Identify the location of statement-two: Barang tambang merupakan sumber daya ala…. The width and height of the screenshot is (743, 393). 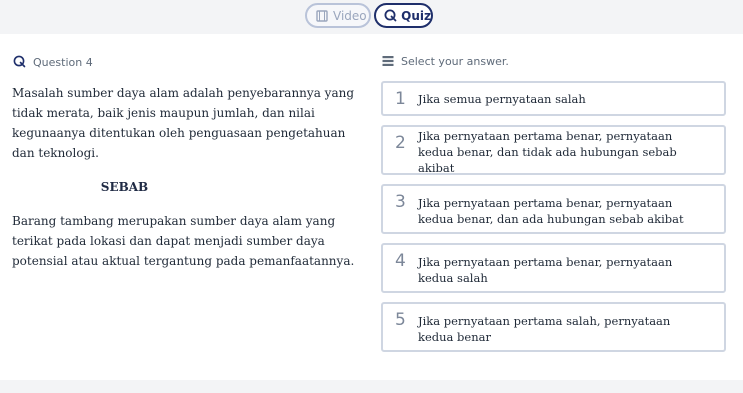
(183, 241).